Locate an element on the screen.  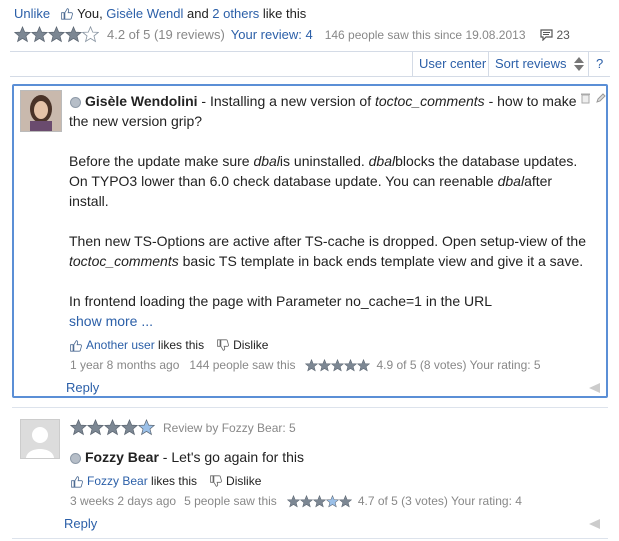
comment1-title-em: toctoc_comments is located at coordinates (429, 101).